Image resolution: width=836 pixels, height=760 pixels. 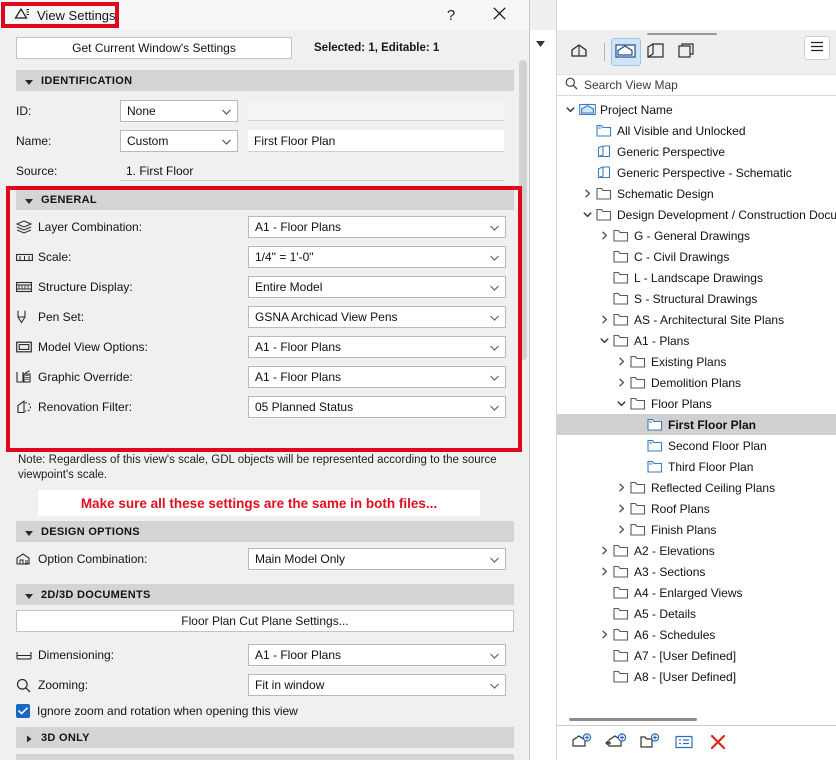 I want to click on tree-item: AS - Architectural Site Plans, so click(x=696, y=319).